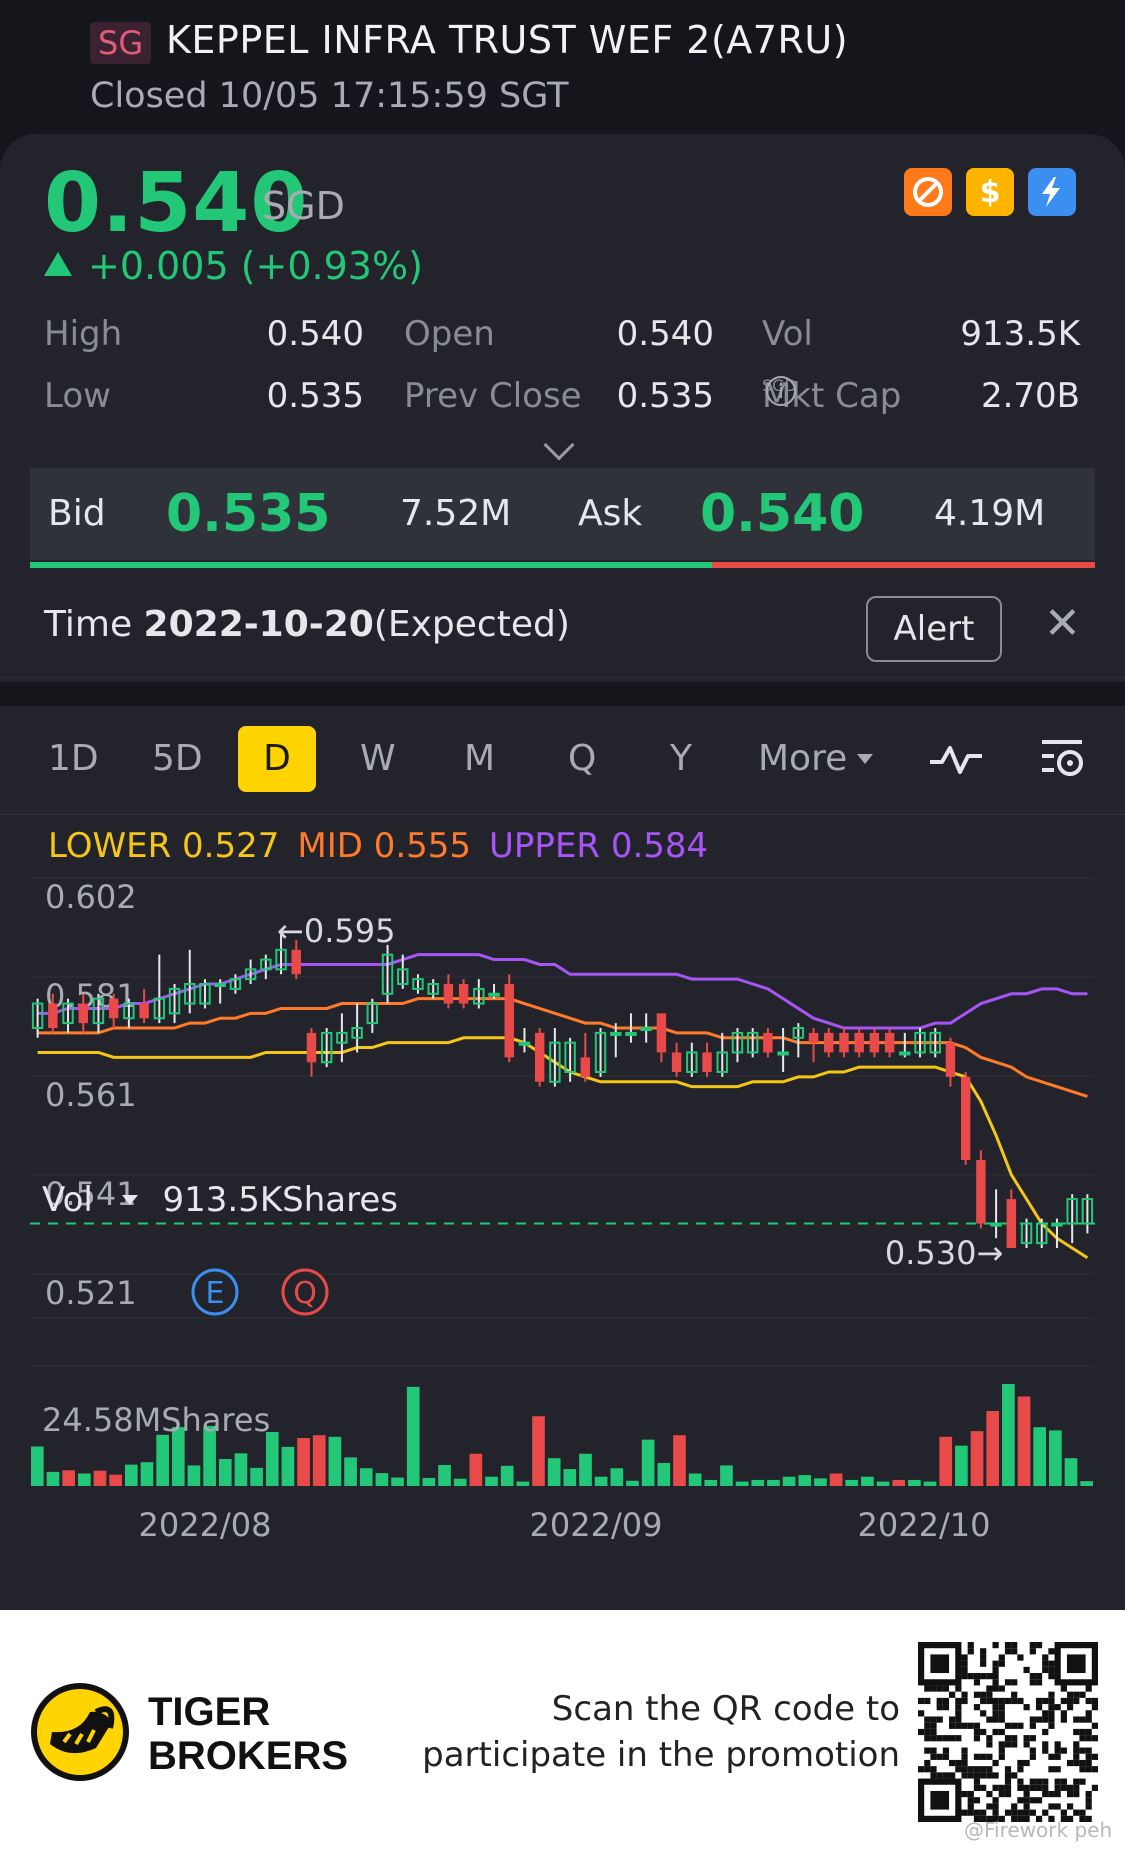  What do you see at coordinates (479, 759) in the screenshot?
I see `tab-m: M` at bounding box center [479, 759].